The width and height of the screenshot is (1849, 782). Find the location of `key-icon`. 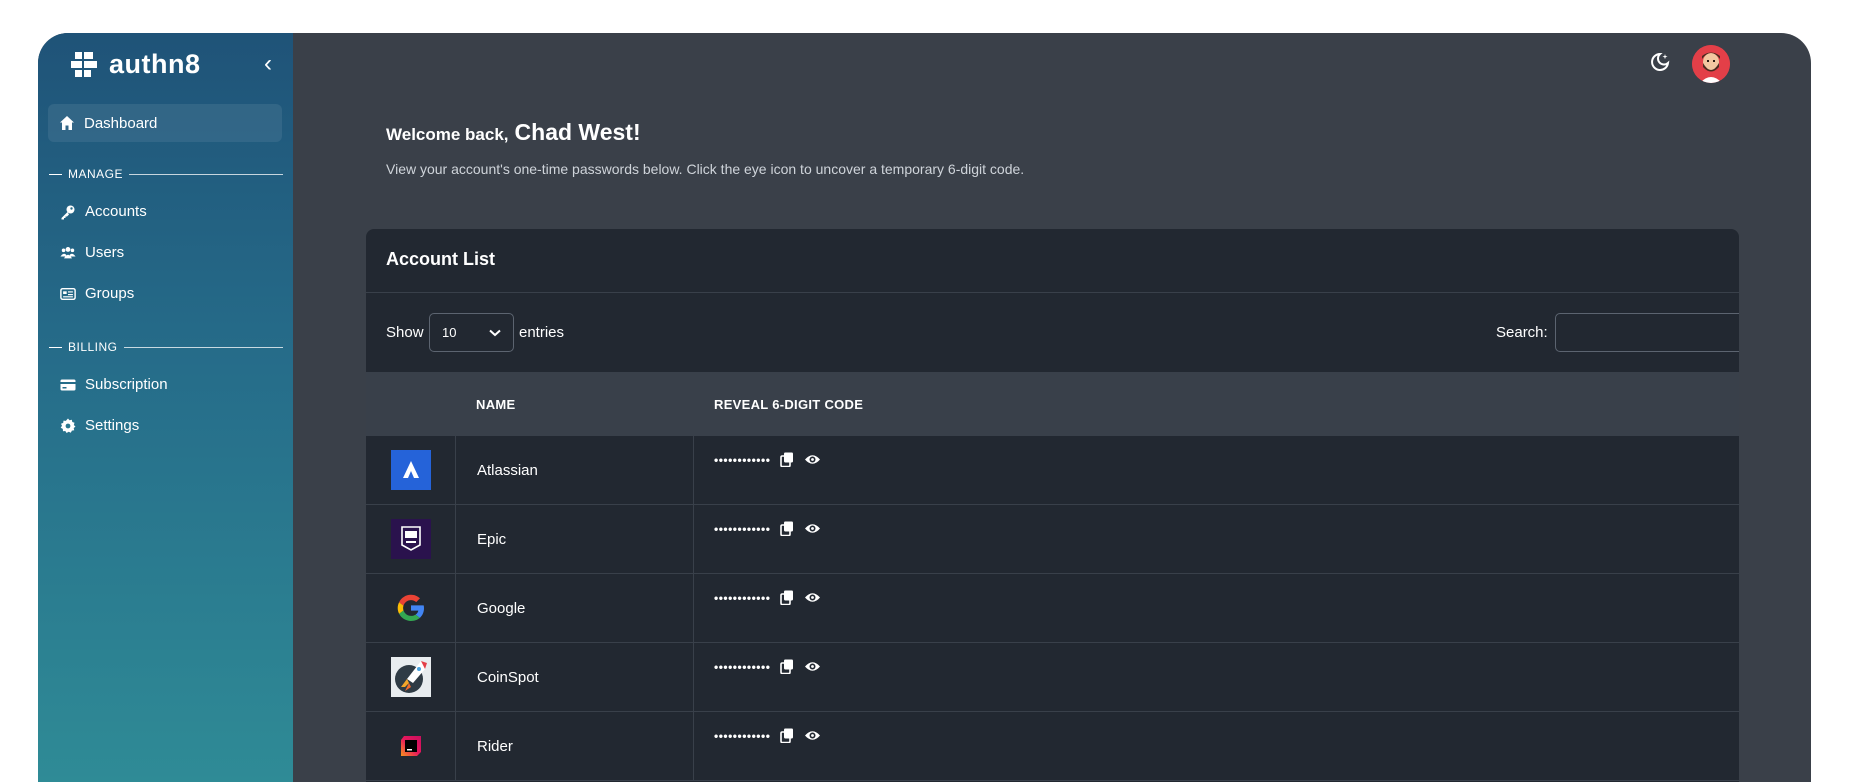

key-icon is located at coordinates (68, 212).